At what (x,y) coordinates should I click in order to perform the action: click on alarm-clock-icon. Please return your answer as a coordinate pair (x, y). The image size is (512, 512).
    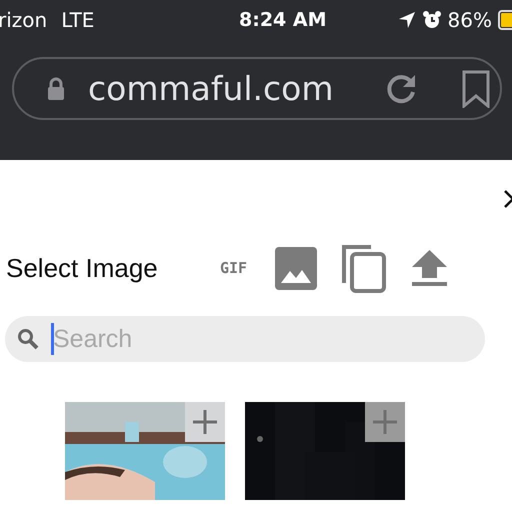
    Looking at the image, I should click on (432, 20).